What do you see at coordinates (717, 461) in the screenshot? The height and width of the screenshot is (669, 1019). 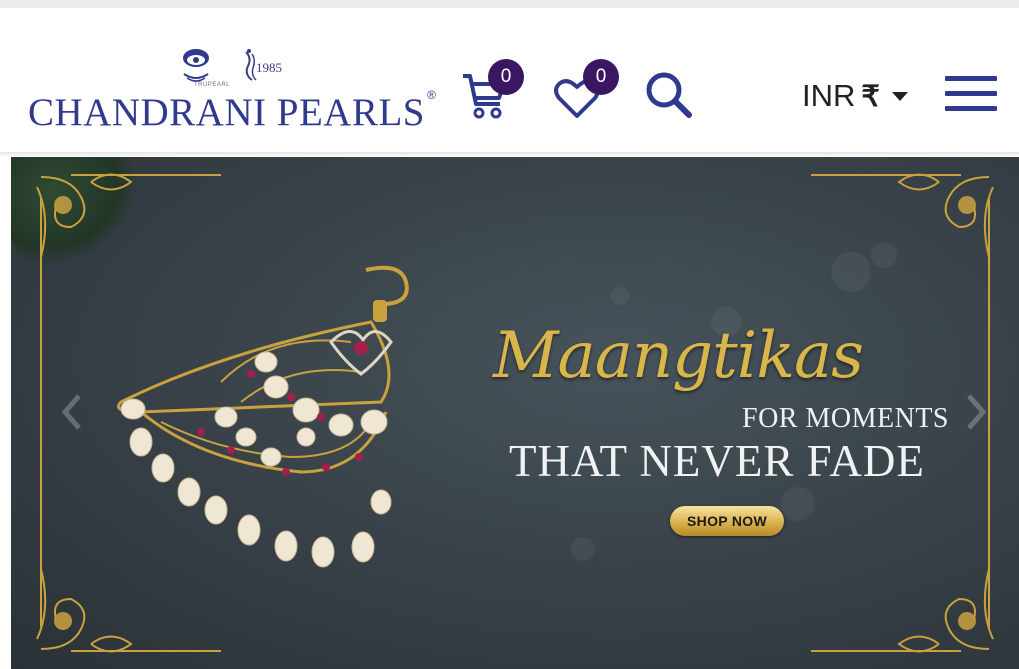 I see `banner-subtitle-line2: THAT NEVER FADE` at bounding box center [717, 461].